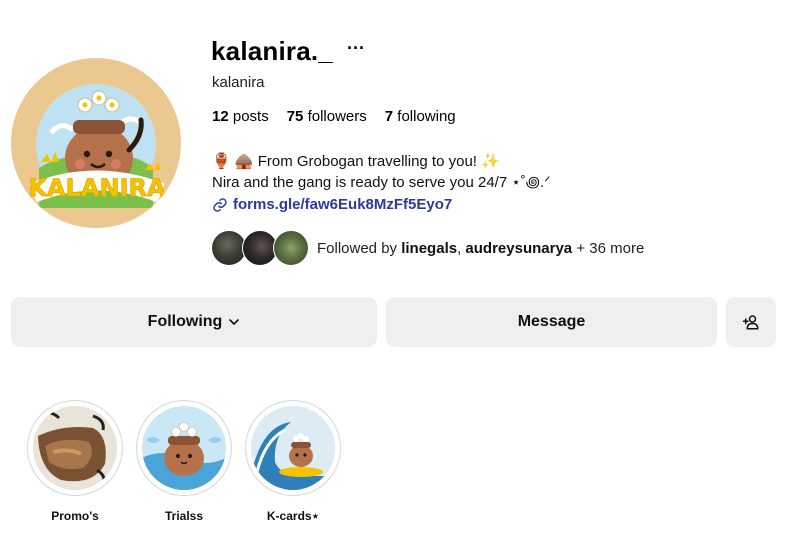 This screenshot has height=539, width=812. What do you see at coordinates (426, 116) in the screenshot?
I see `following-label: following` at bounding box center [426, 116].